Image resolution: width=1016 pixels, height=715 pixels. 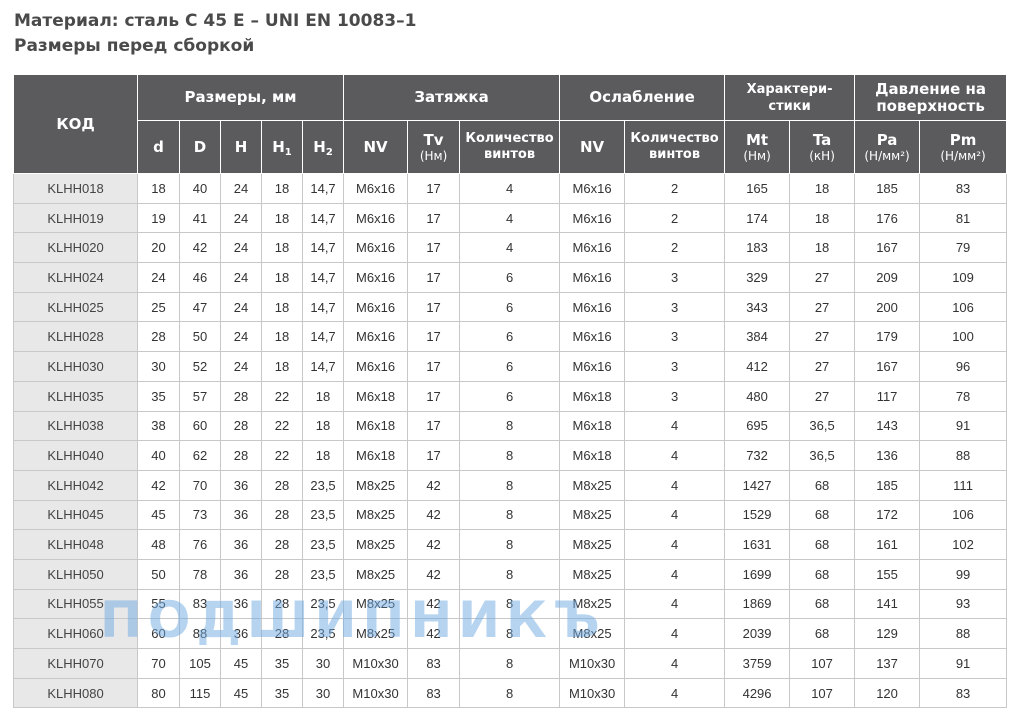 What do you see at coordinates (510, 188) in the screenshot?
I see `screws-tightening-cell: 4` at bounding box center [510, 188].